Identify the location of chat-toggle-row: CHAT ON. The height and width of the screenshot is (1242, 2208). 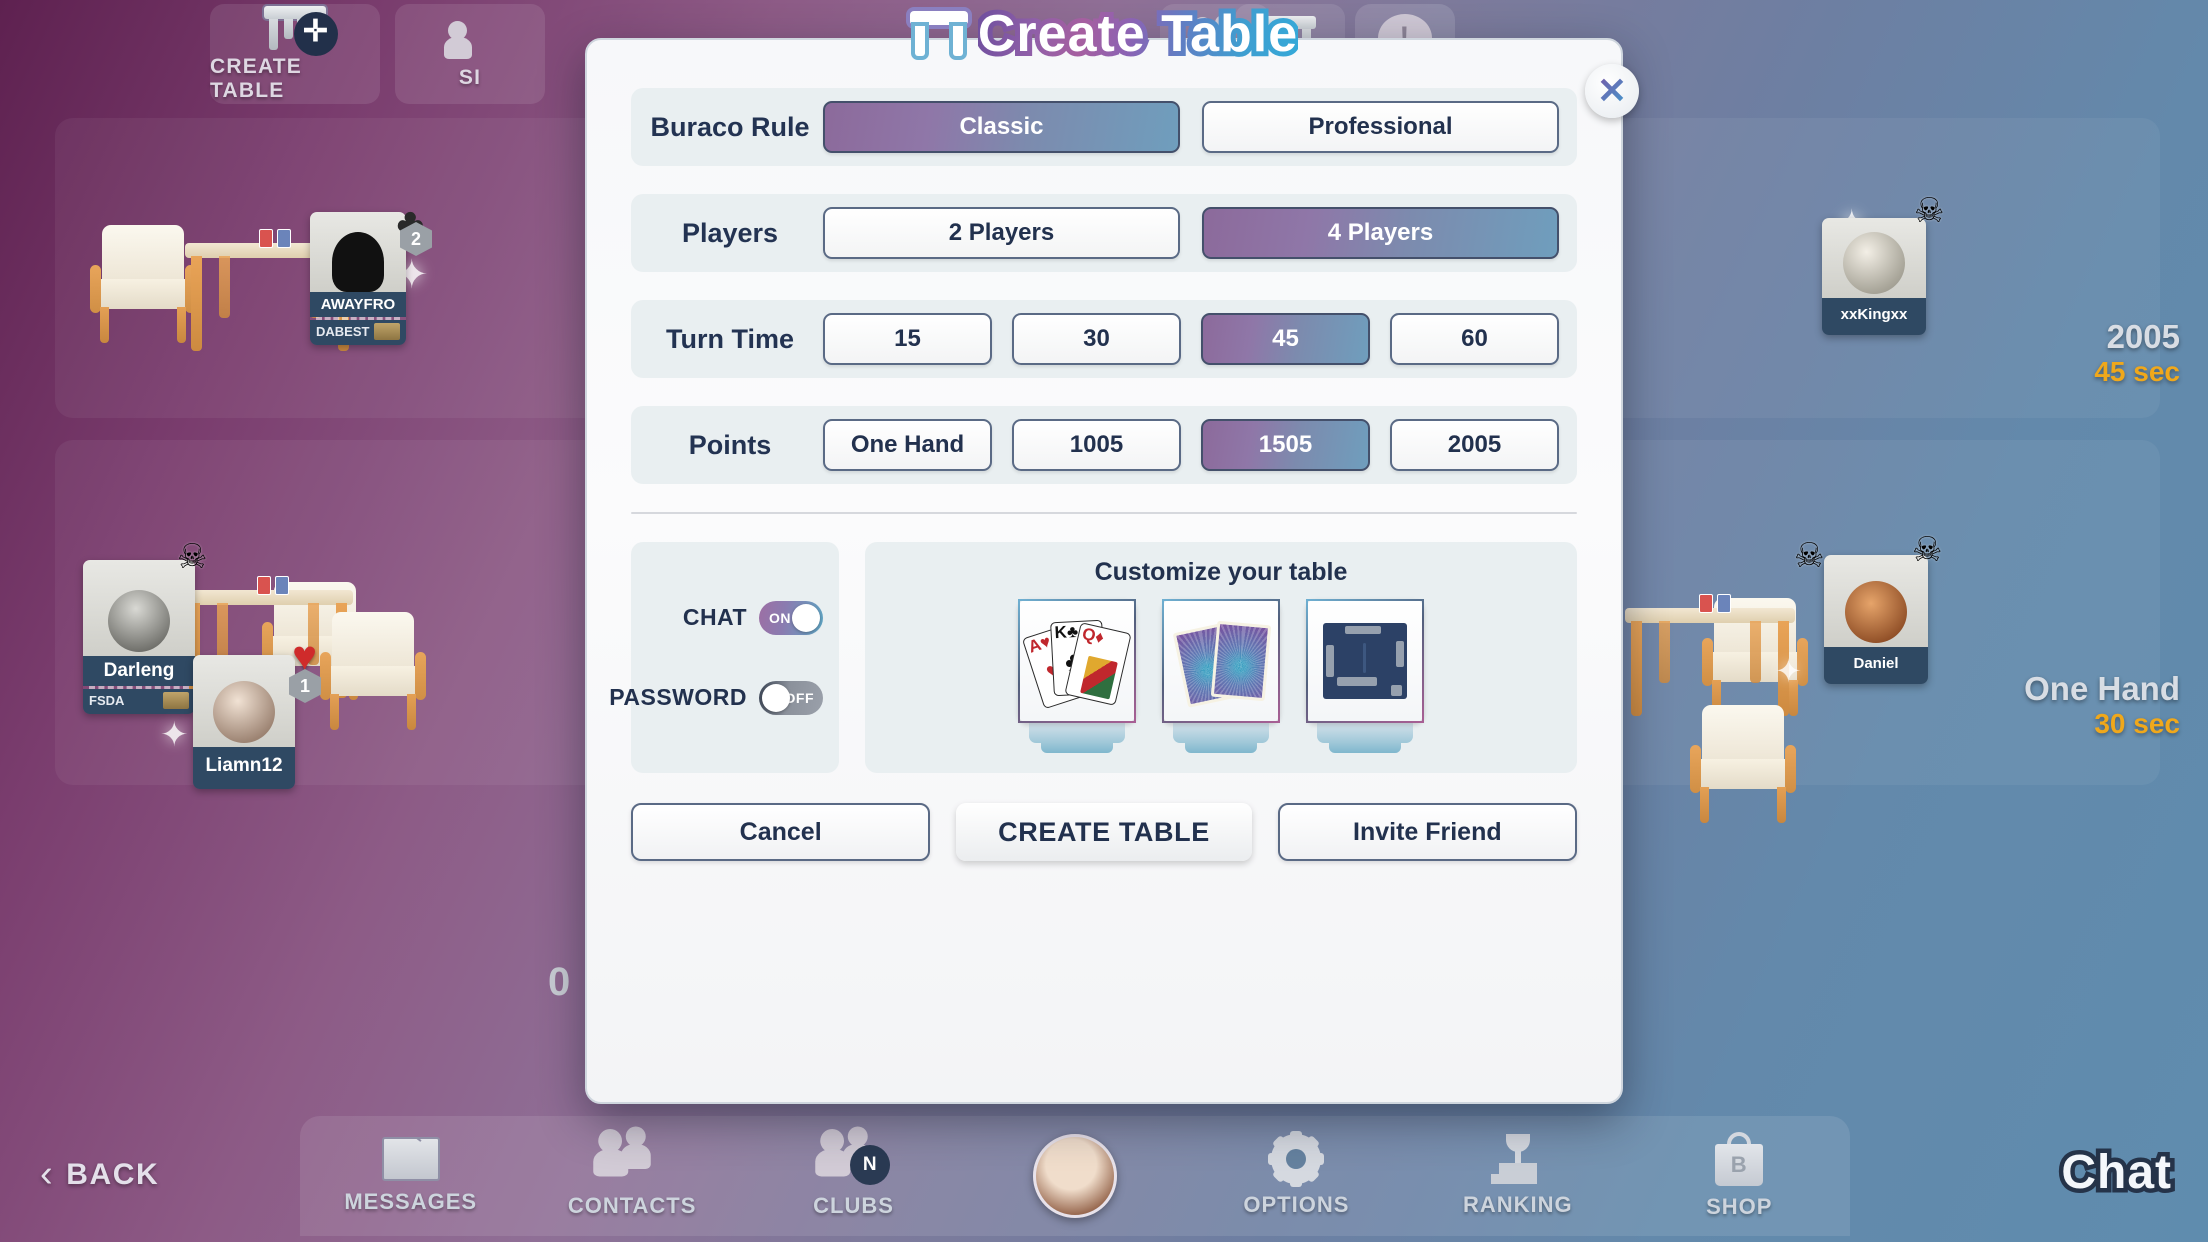
(735, 617).